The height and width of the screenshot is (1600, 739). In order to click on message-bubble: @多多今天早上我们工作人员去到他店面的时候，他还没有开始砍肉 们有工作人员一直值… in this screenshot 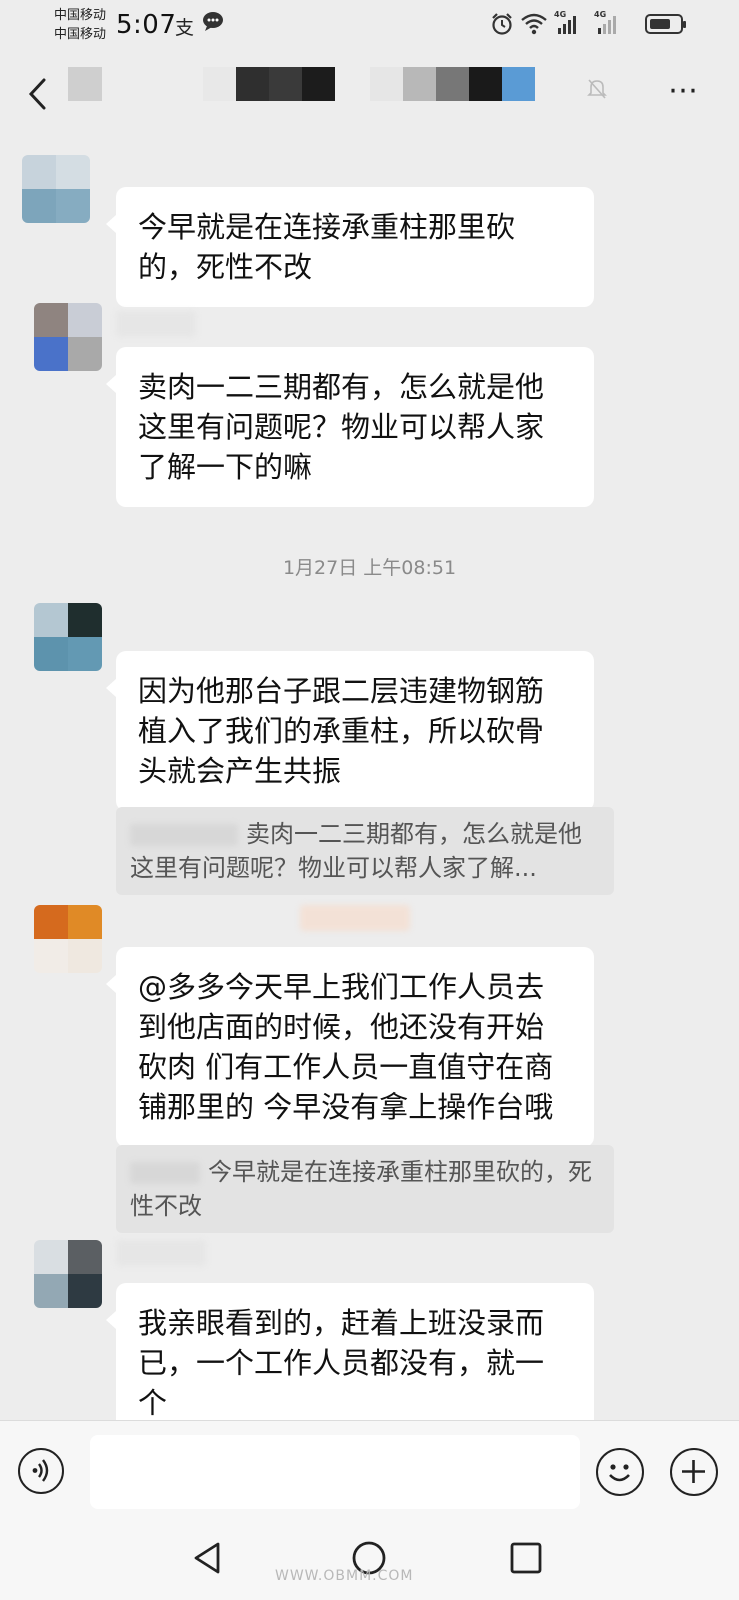, I will do `click(350, 1047)`.